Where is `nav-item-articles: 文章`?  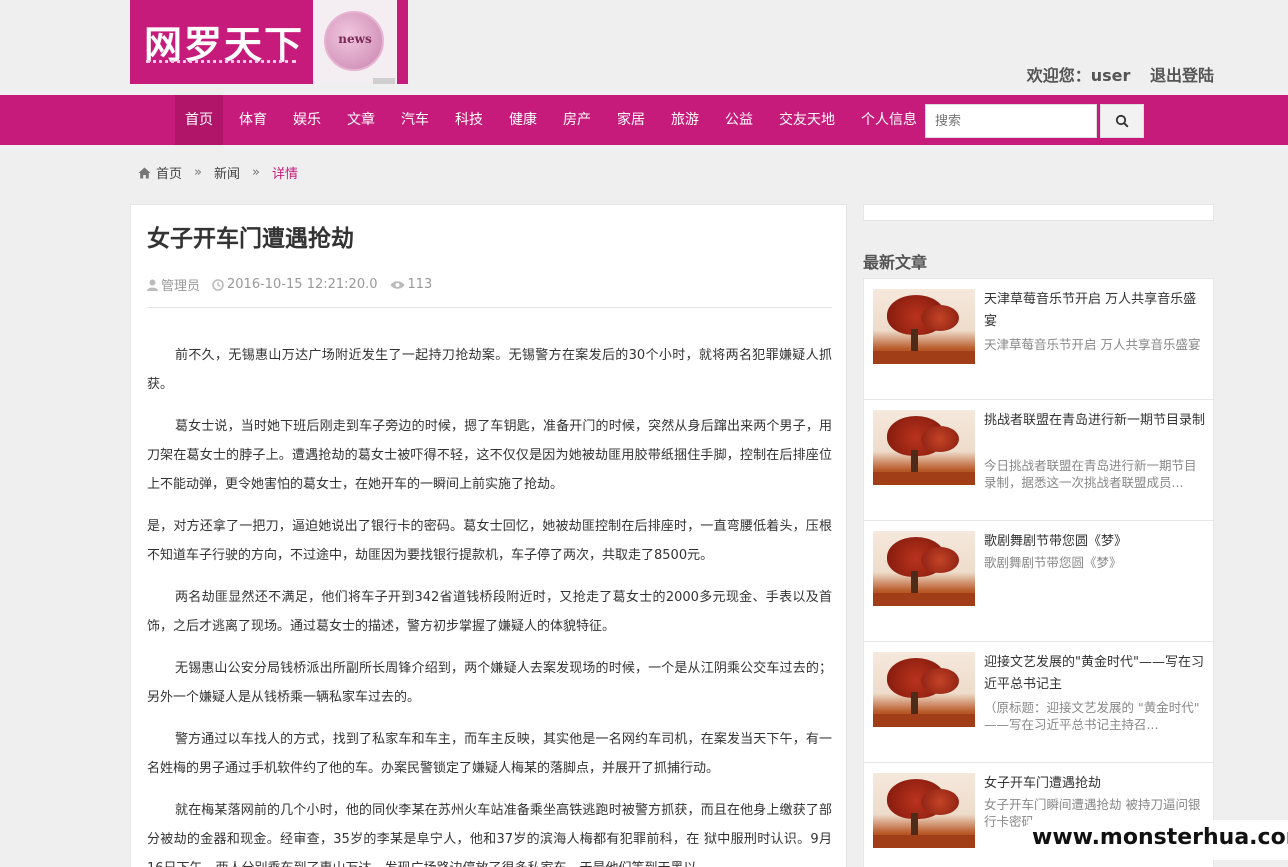
nav-item-articles: 文章 is located at coordinates (361, 120).